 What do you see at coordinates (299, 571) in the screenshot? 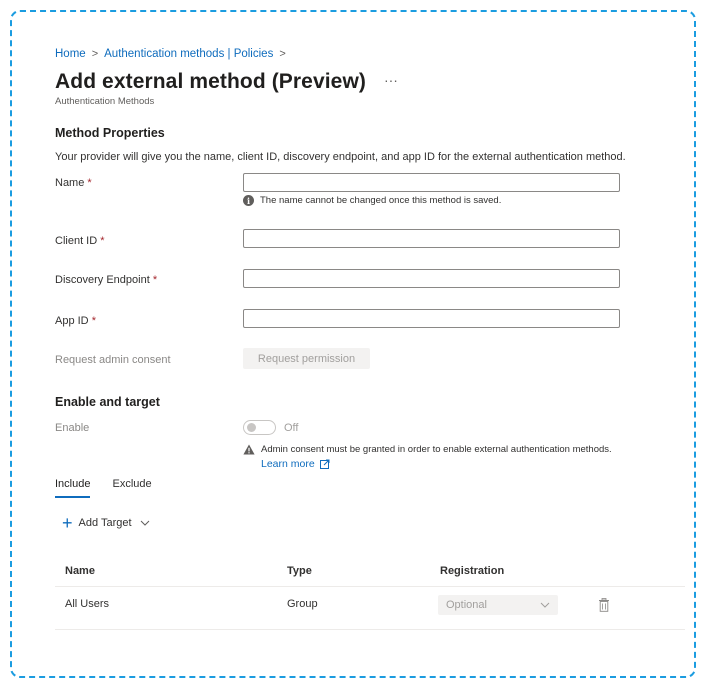
I see `column-header-type: Type` at bounding box center [299, 571].